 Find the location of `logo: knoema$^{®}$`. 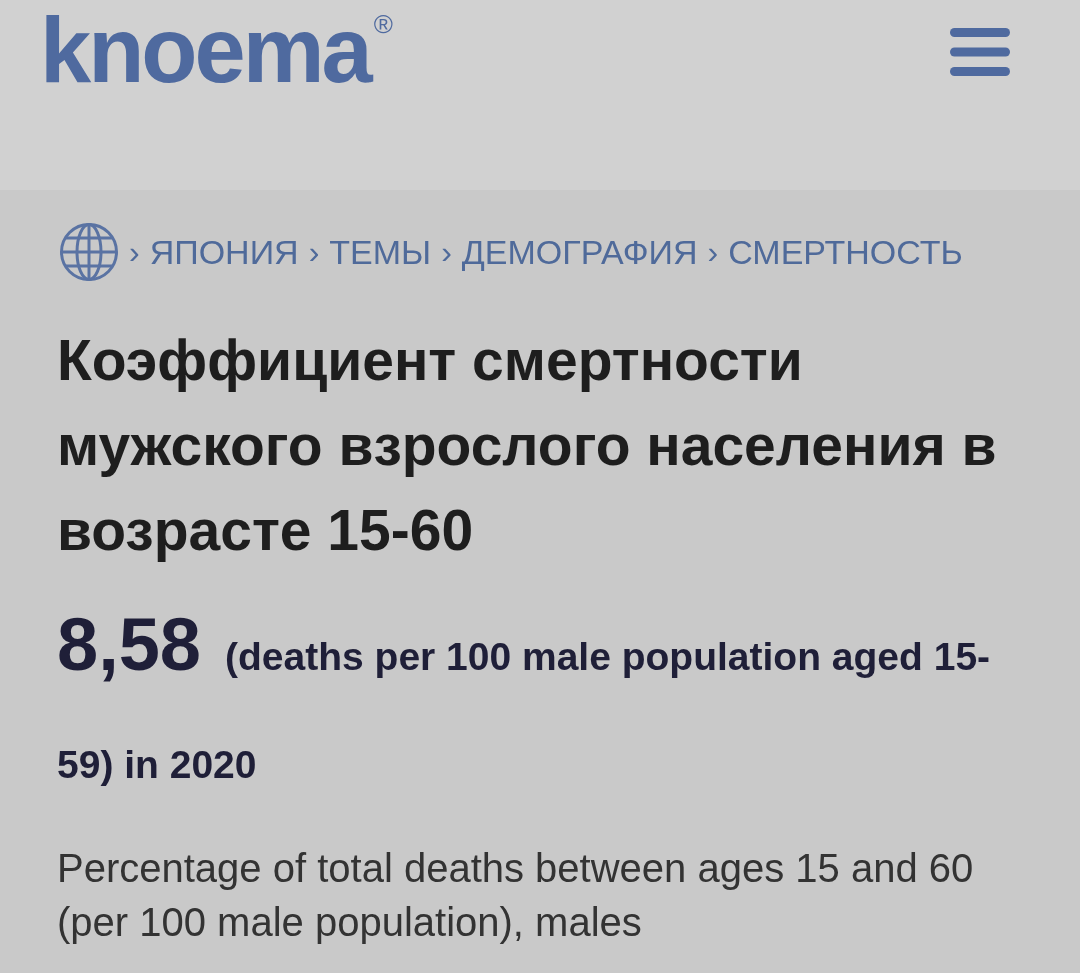

logo: knoema$^{®}$ is located at coordinates (216, 50).